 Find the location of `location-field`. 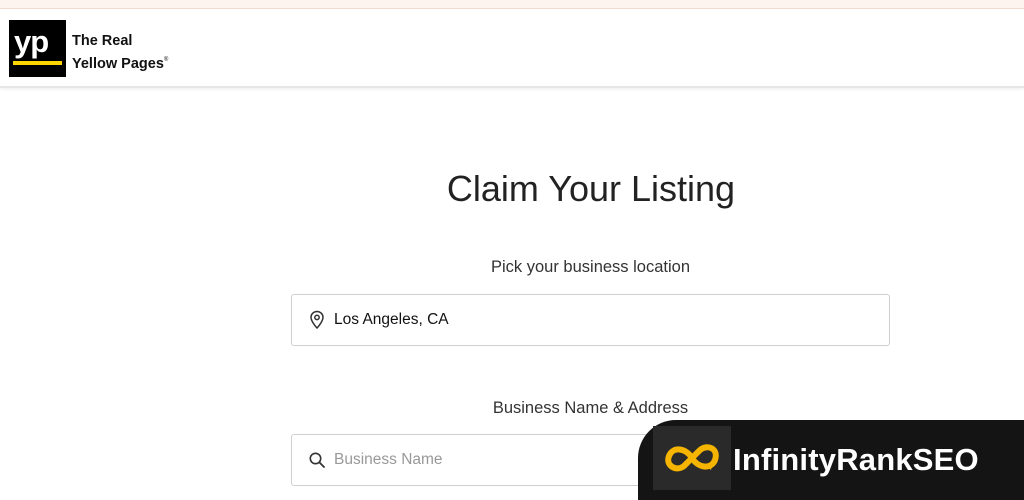

location-field is located at coordinates (590, 320).